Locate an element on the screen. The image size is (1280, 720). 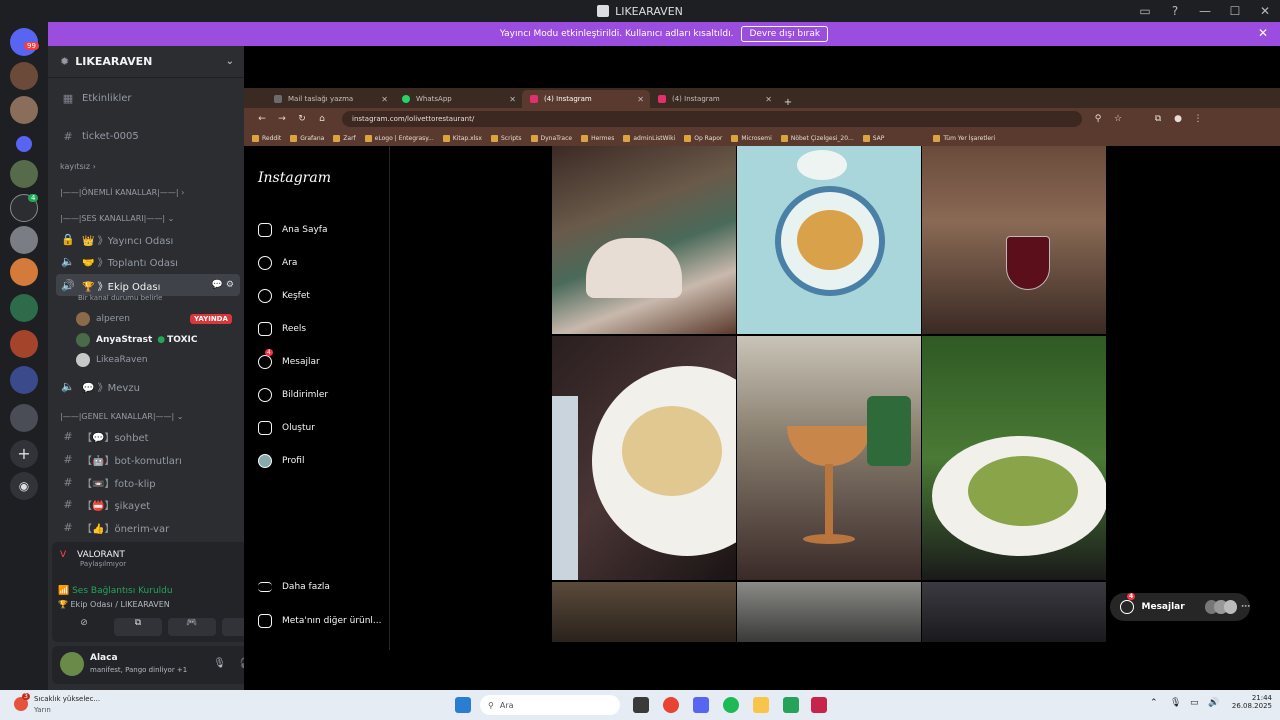
reload-icon: ↻ is located at coordinates (302, 119).